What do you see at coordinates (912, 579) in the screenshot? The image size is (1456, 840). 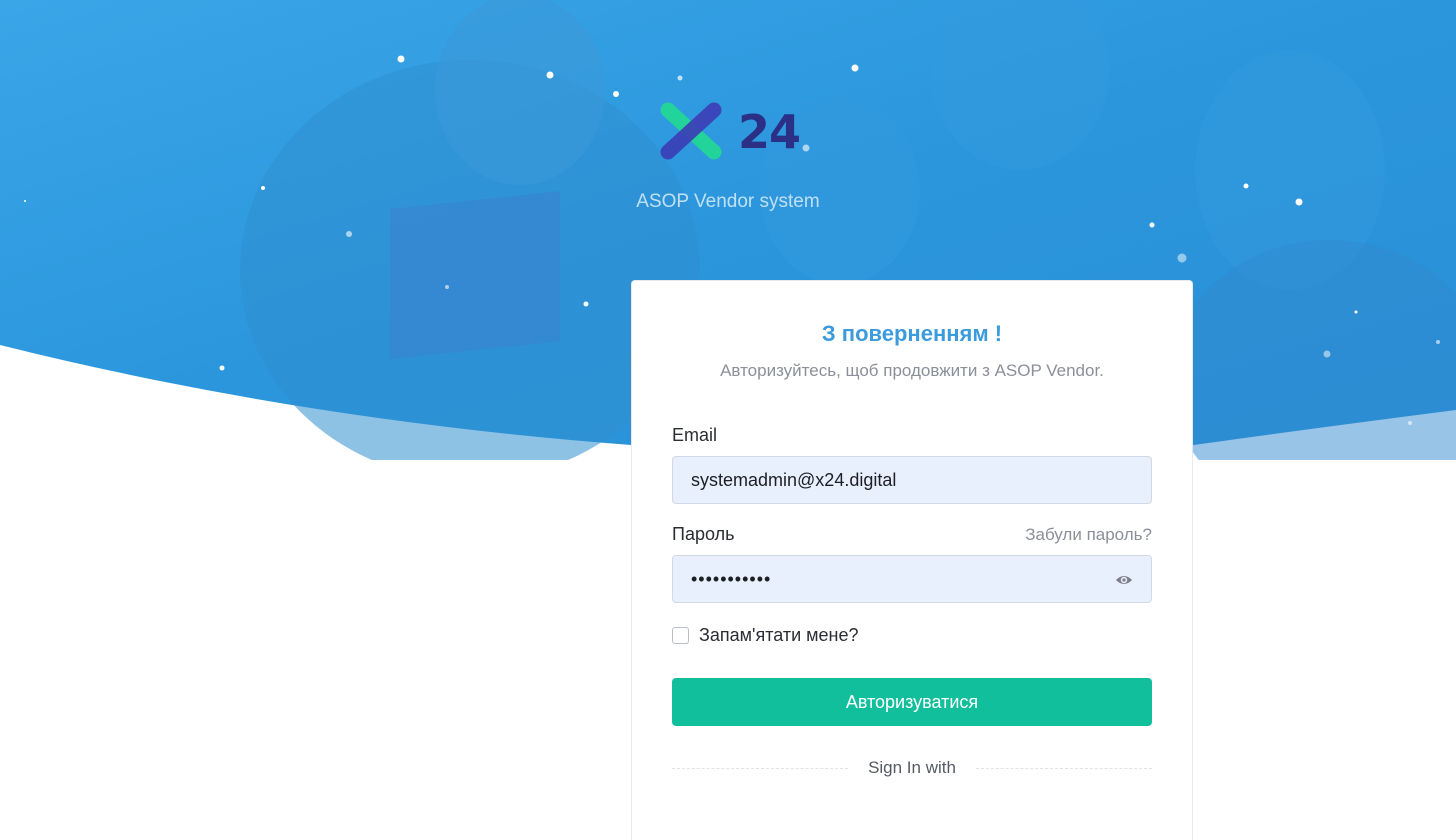 I see `password-field: •••••••••••` at bounding box center [912, 579].